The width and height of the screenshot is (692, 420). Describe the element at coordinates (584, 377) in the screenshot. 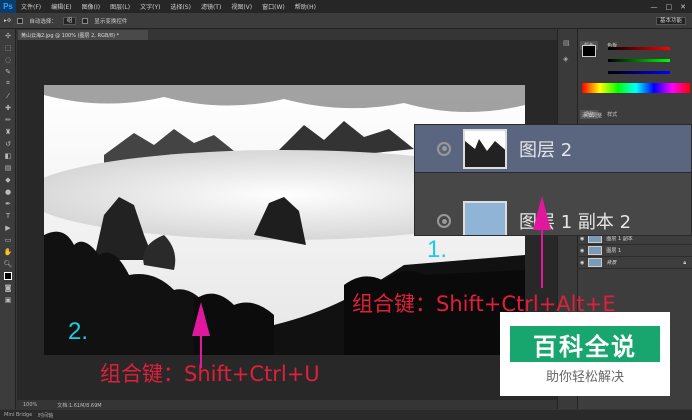

I see `watermark-subtitle: 助你轻松解决` at that location.